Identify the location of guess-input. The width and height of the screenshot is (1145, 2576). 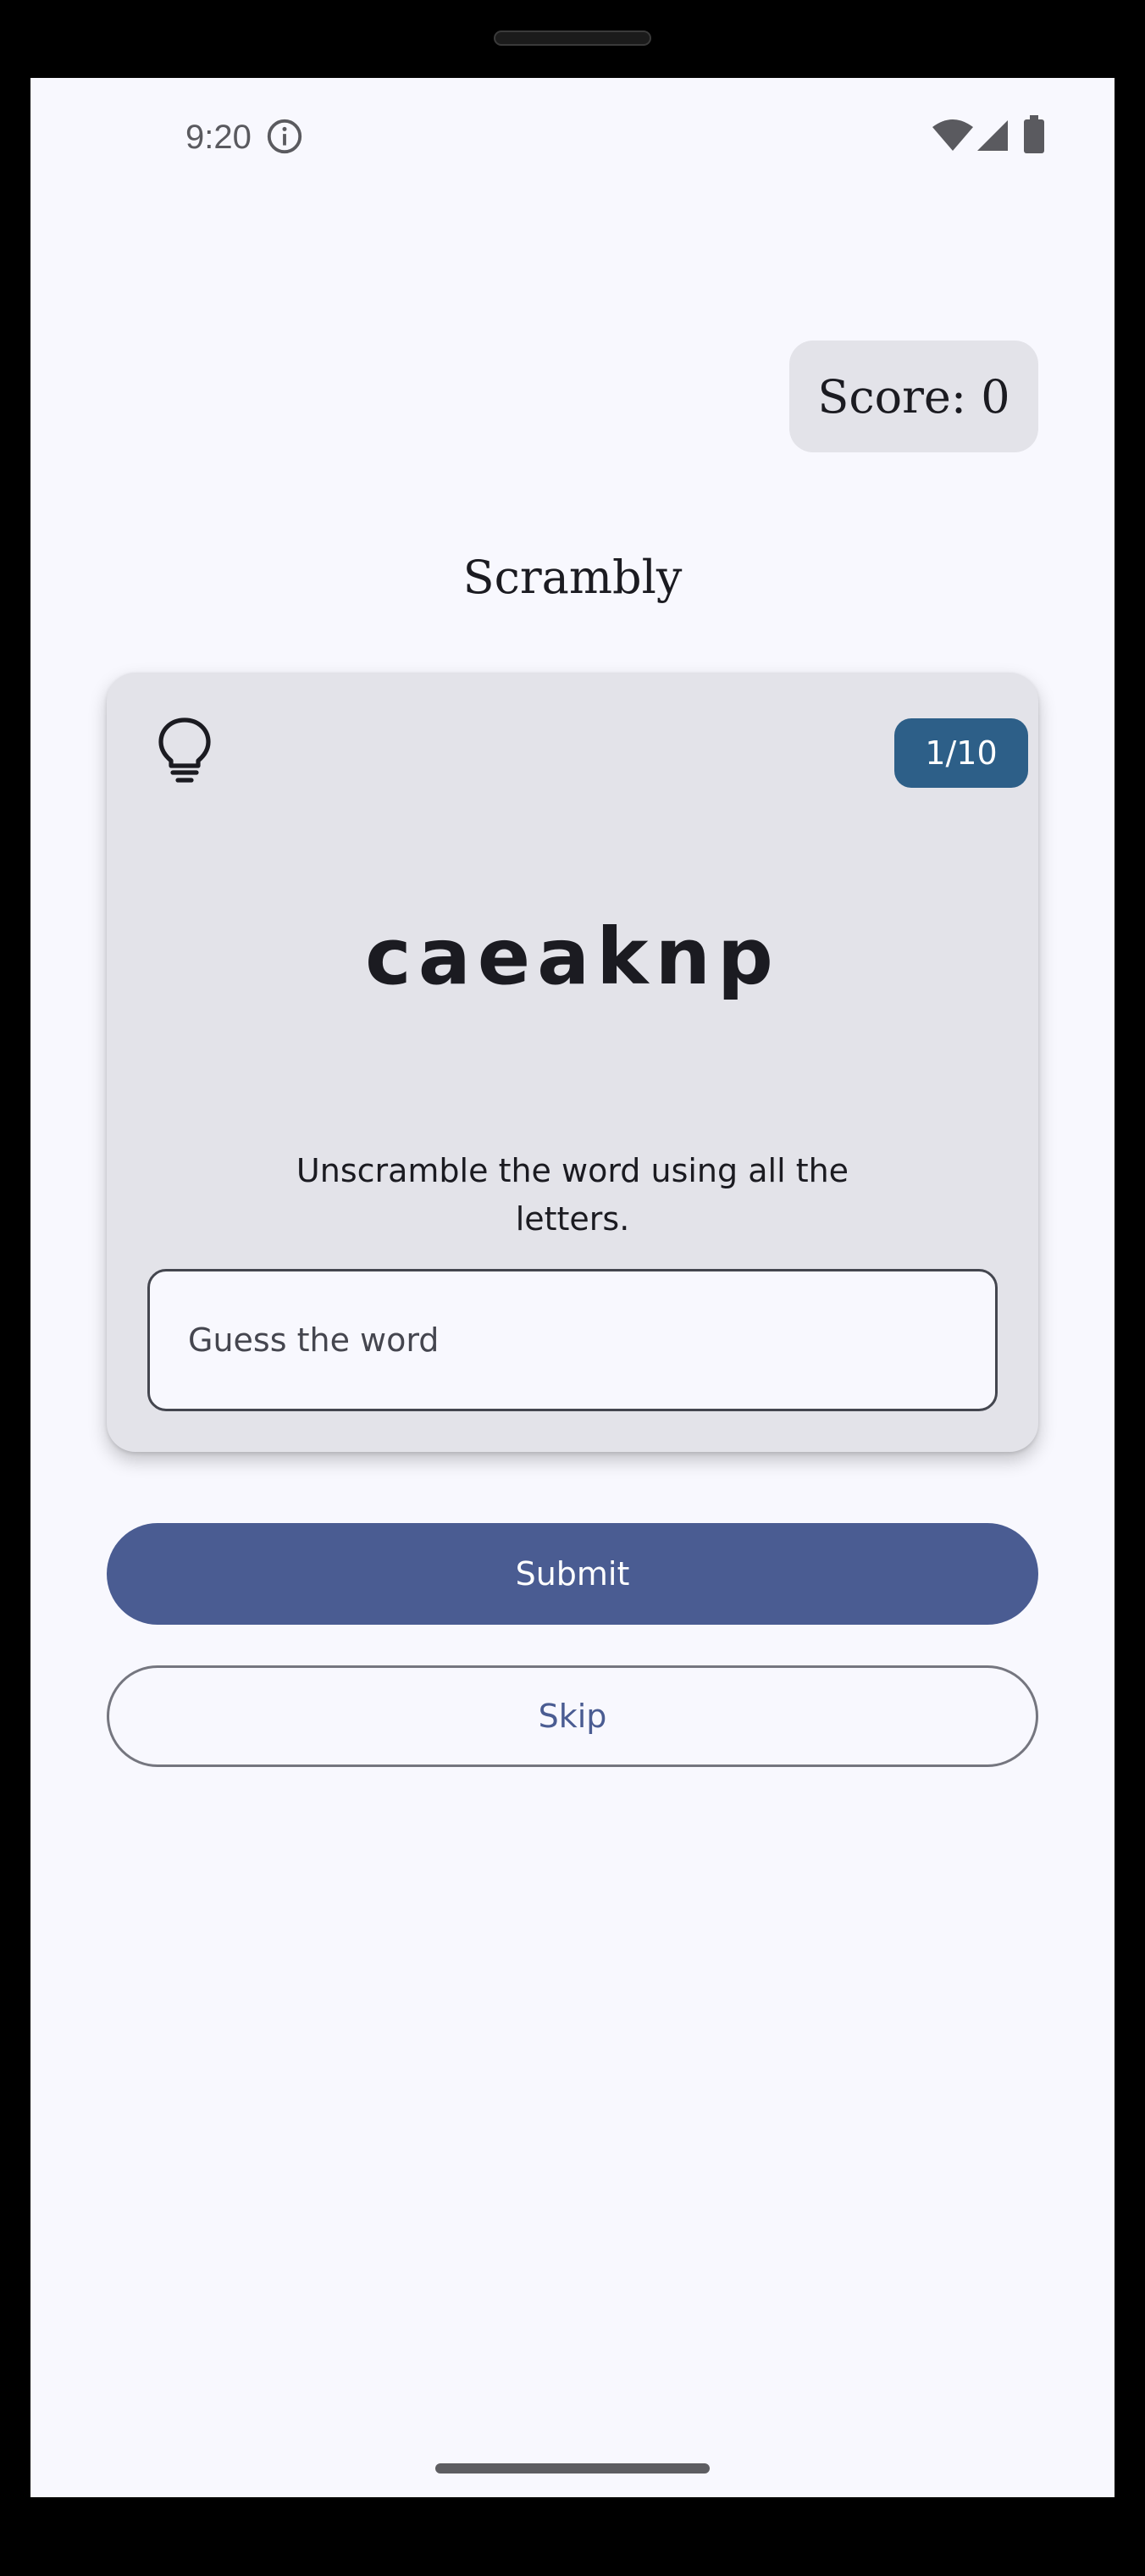
(572, 1340).